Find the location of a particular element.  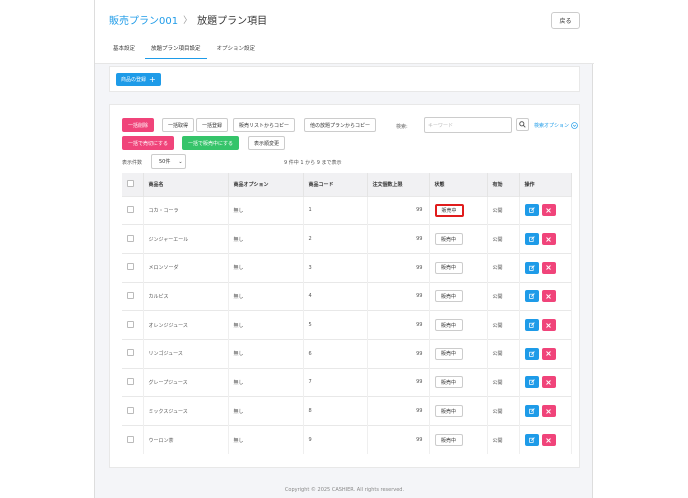

bulk-on-sale-button: 一括で販売中にする is located at coordinates (211, 143).